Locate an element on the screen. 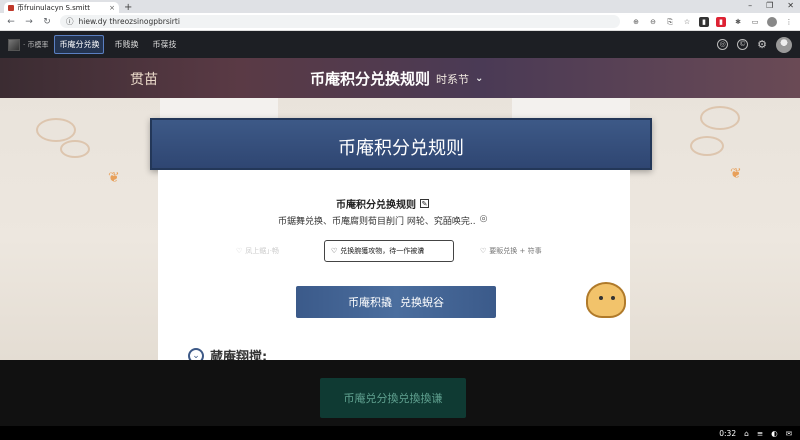 The image size is (800, 440). loading-icon: ◎ is located at coordinates (483, 219).